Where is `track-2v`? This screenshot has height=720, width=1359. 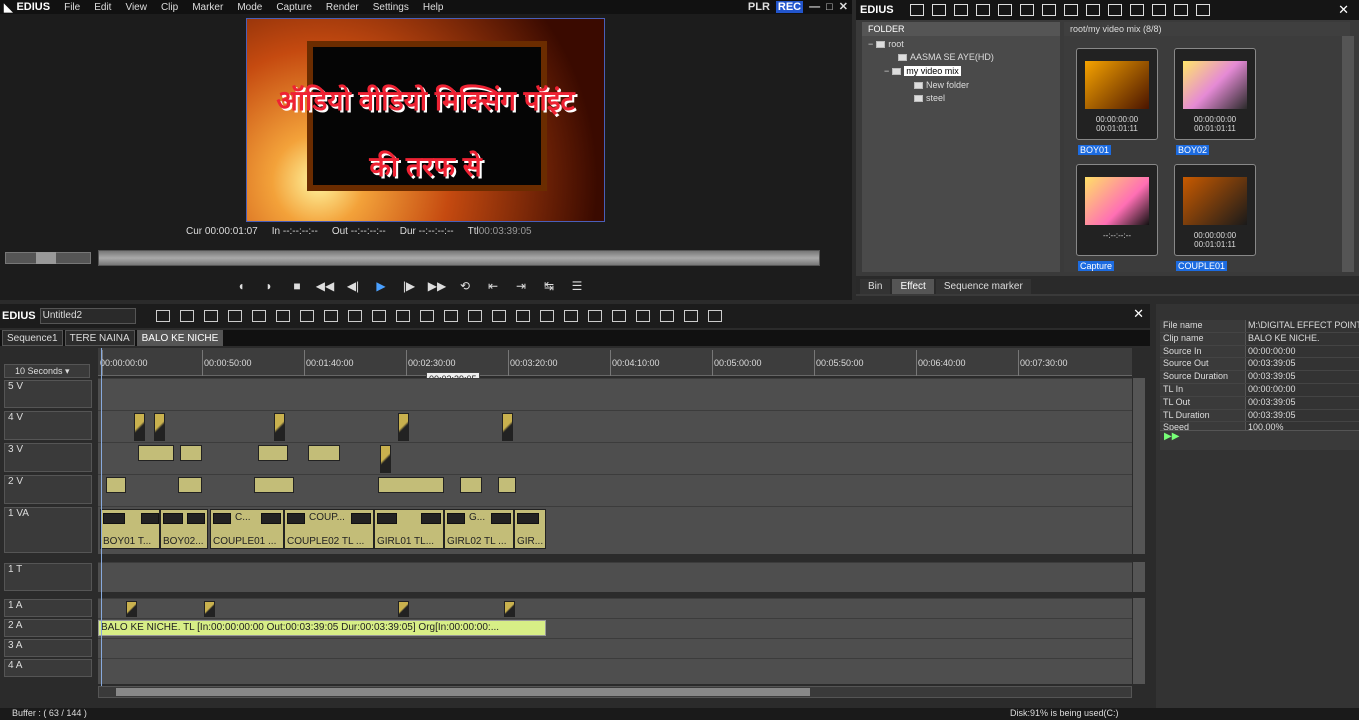 track-2v is located at coordinates (615, 490).